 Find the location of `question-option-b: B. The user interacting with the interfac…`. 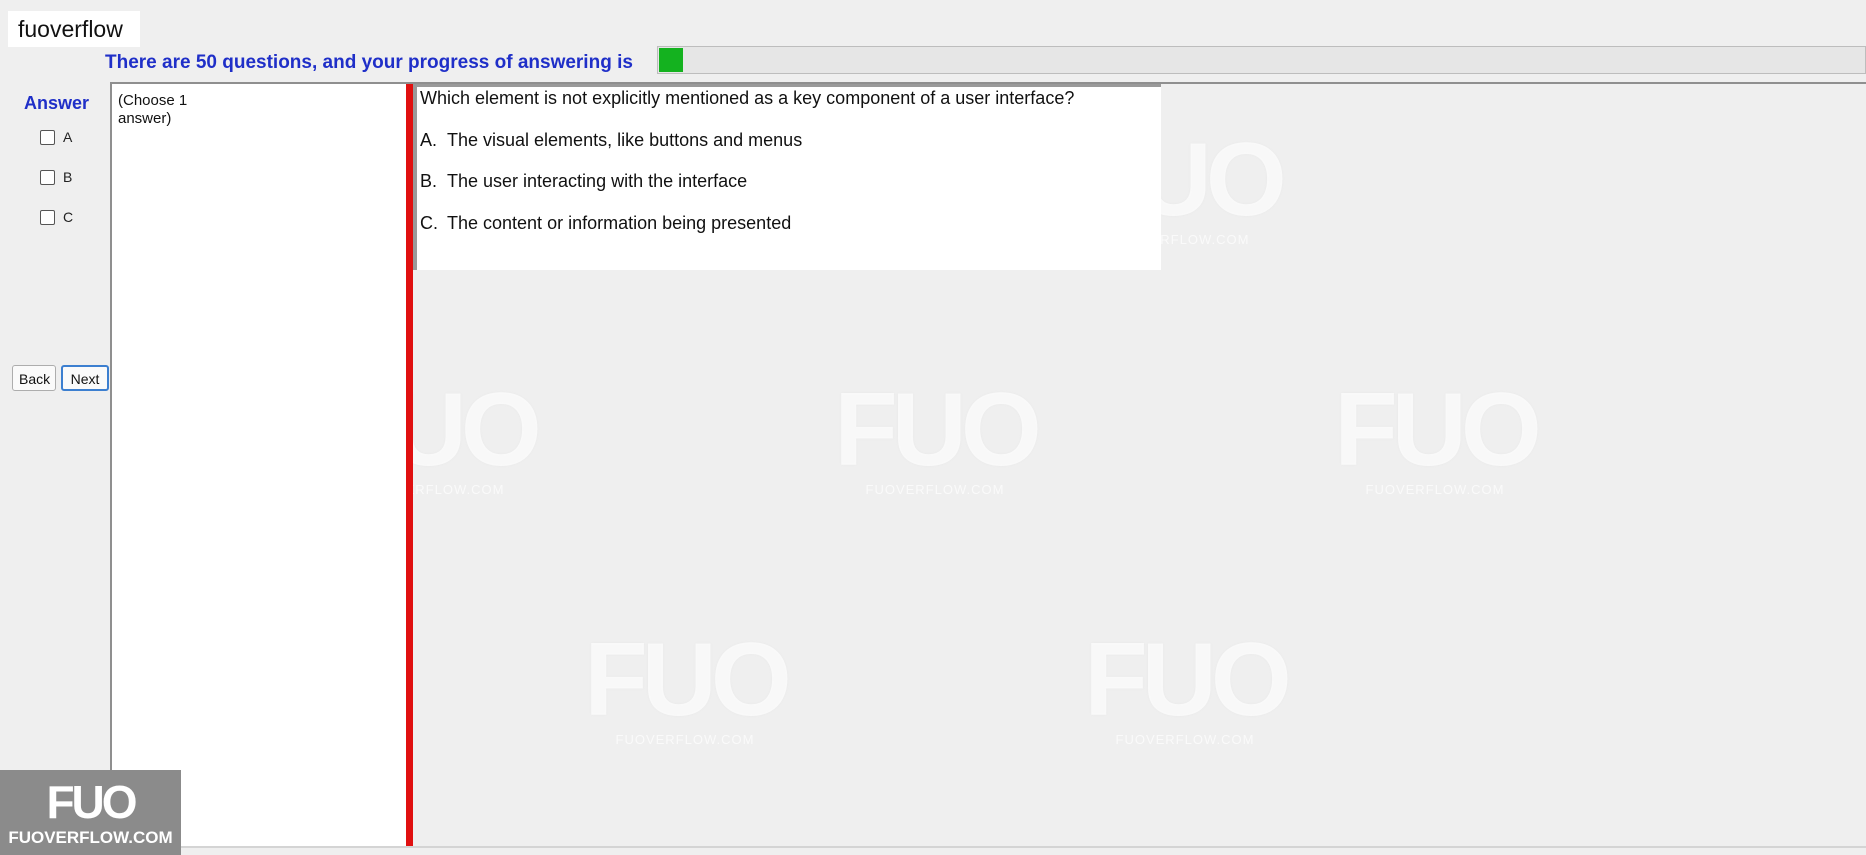

question-option-b: B. The user interacting with the interfac… is located at coordinates (583, 181).